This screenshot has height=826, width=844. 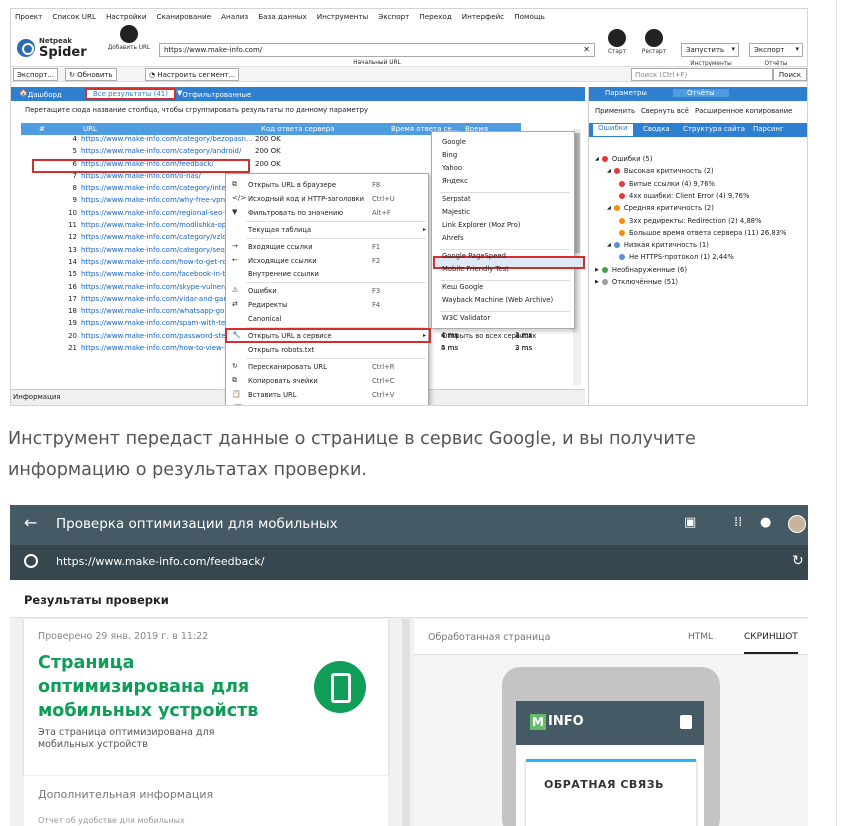 I want to click on subtab-parsing: Парсинг, so click(x=768, y=129).